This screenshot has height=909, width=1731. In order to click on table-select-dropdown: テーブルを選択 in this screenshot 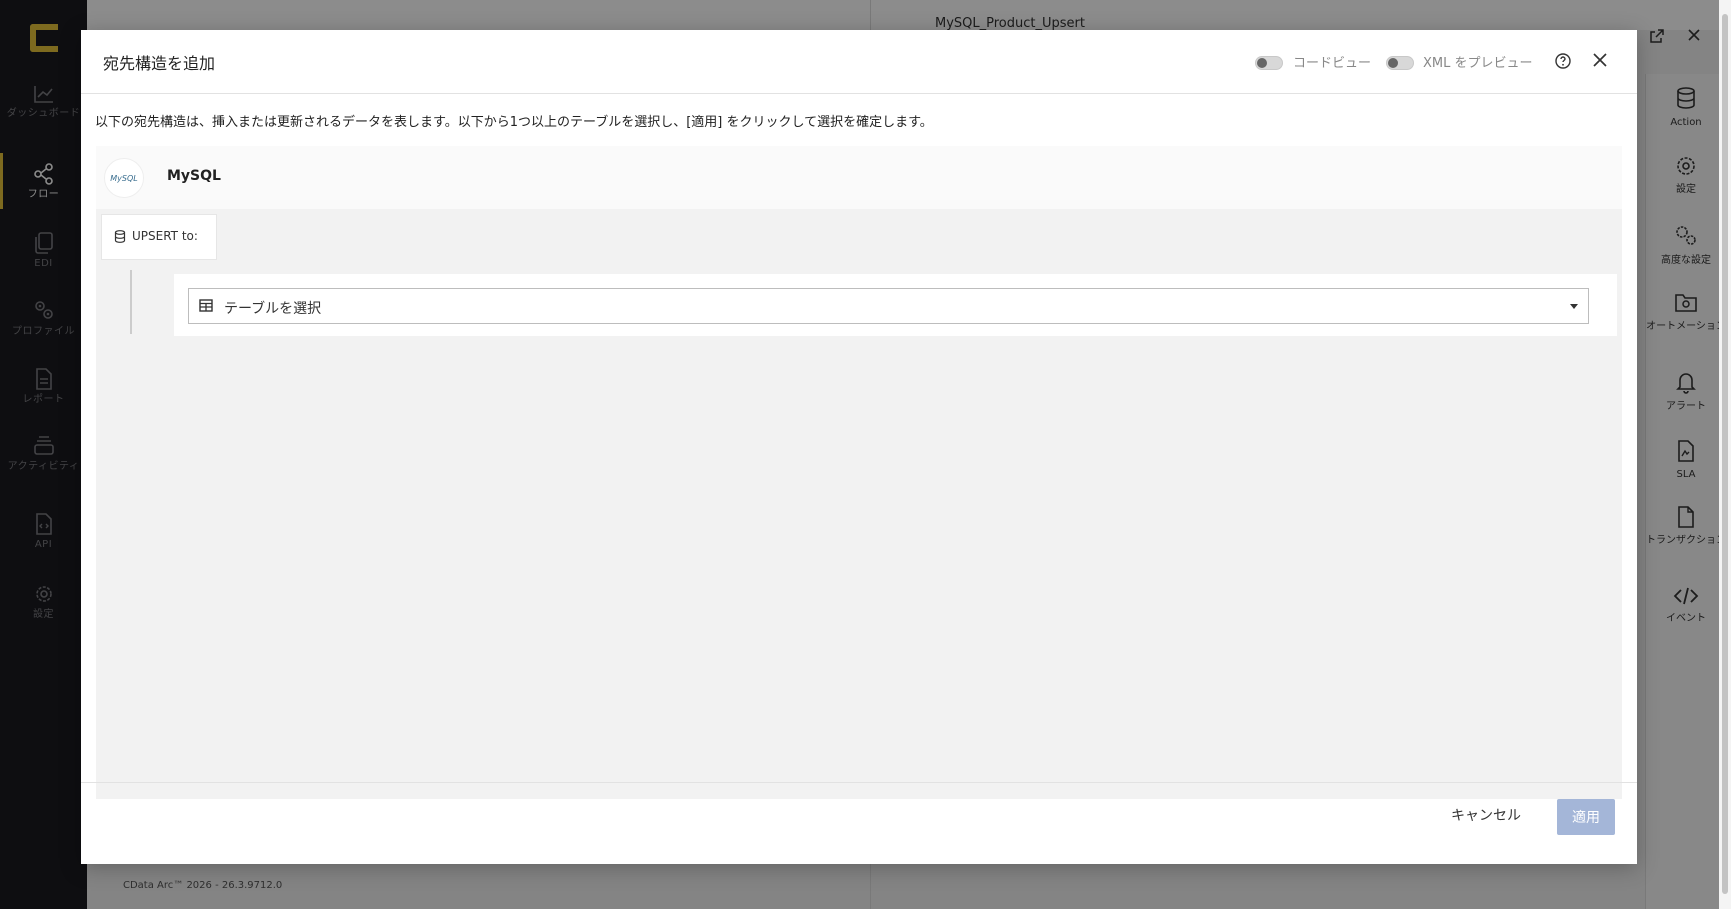, I will do `click(888, 306)`.